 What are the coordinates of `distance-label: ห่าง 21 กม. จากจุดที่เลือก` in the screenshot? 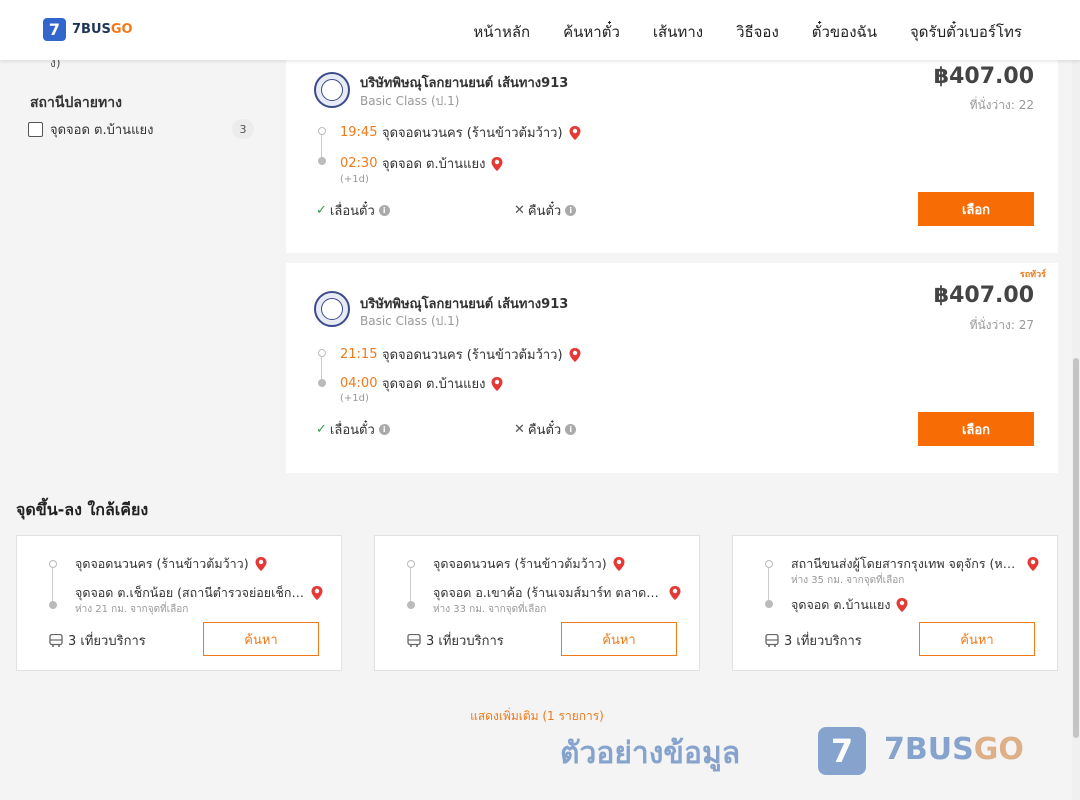 It's located at (132, 609).